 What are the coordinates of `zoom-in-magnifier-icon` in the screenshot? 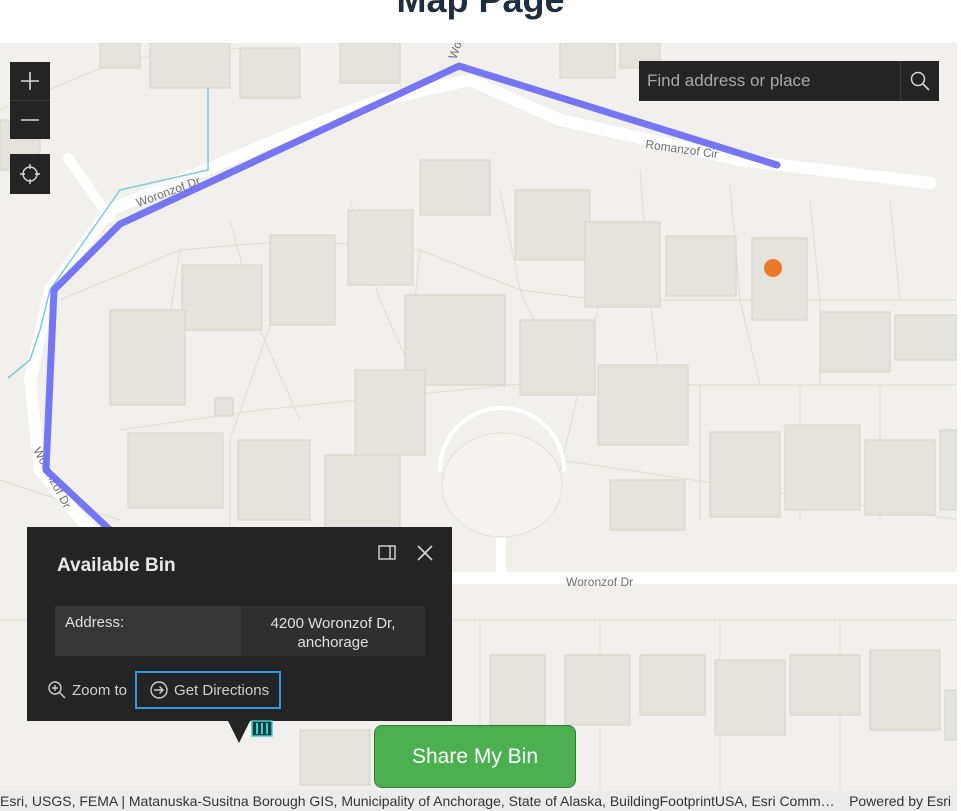 It's located at (57, 690).